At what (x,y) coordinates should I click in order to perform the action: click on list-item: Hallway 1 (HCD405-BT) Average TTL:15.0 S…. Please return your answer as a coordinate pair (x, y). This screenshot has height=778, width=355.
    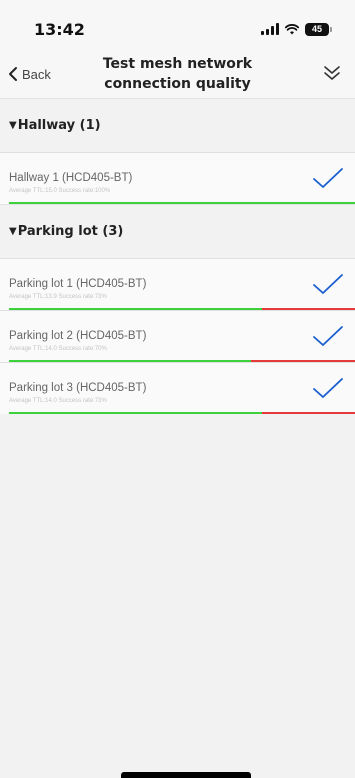
    Looking at the image, I should click on (177, 178).